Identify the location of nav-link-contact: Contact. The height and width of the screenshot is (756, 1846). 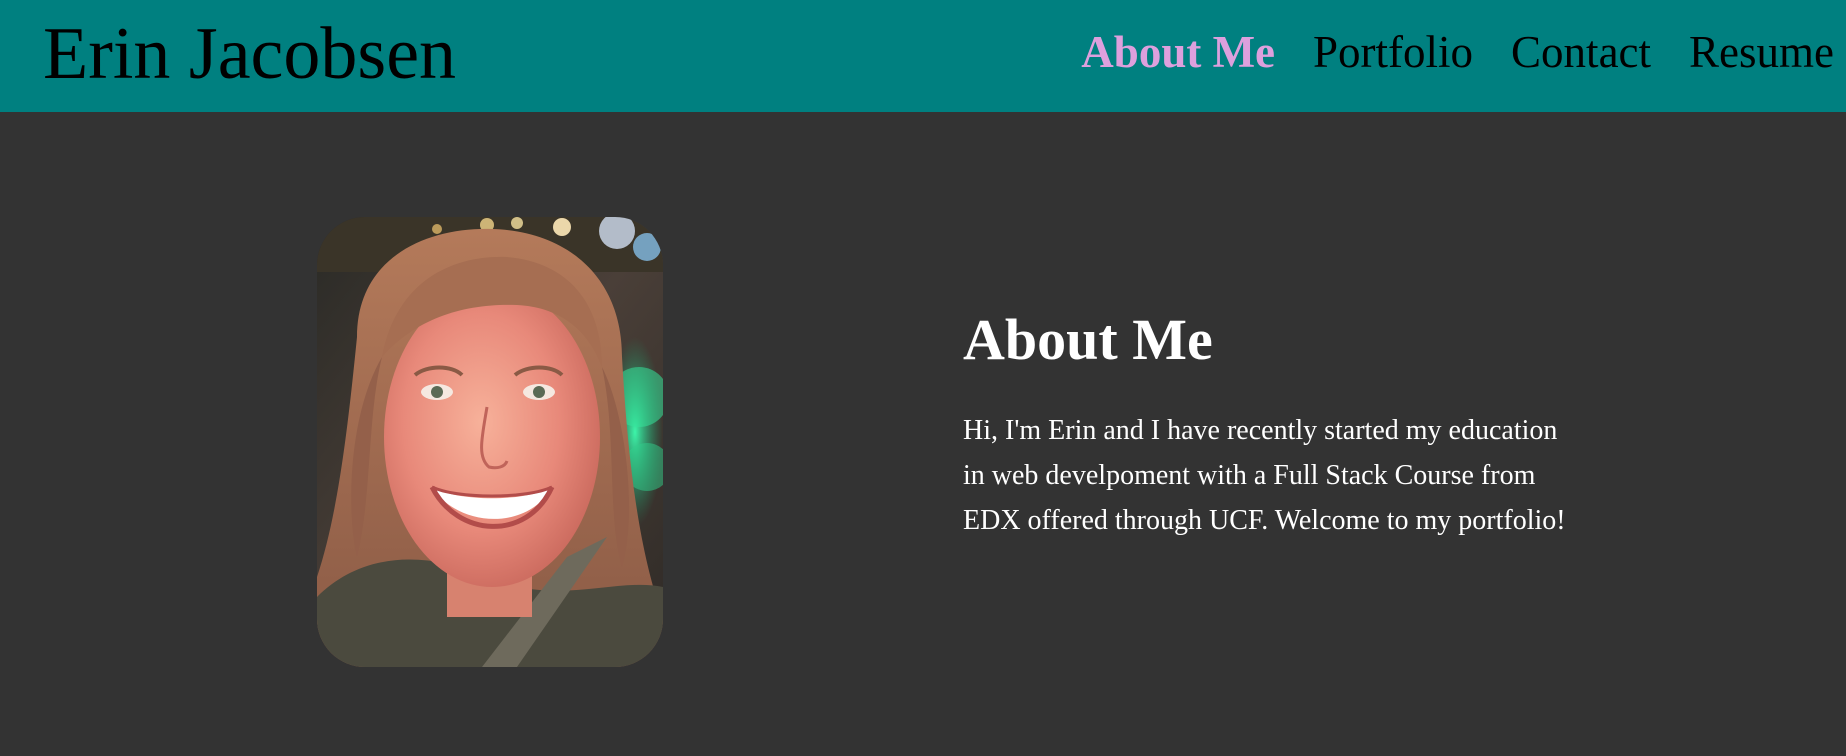
(1581, 52).